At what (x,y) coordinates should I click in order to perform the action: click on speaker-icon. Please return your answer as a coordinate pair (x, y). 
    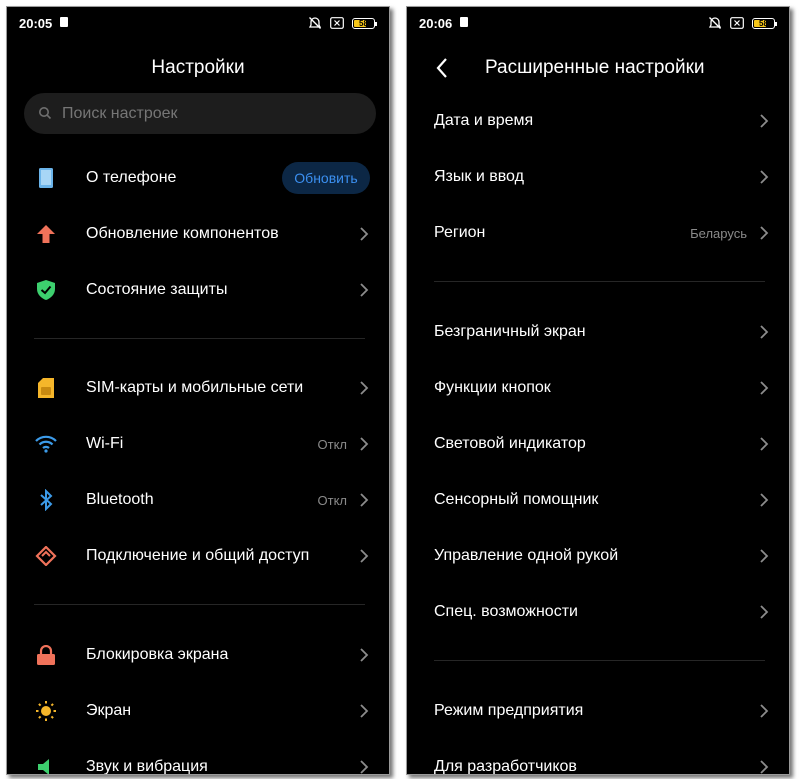
    Looking at the image, I should click on (46, 765).